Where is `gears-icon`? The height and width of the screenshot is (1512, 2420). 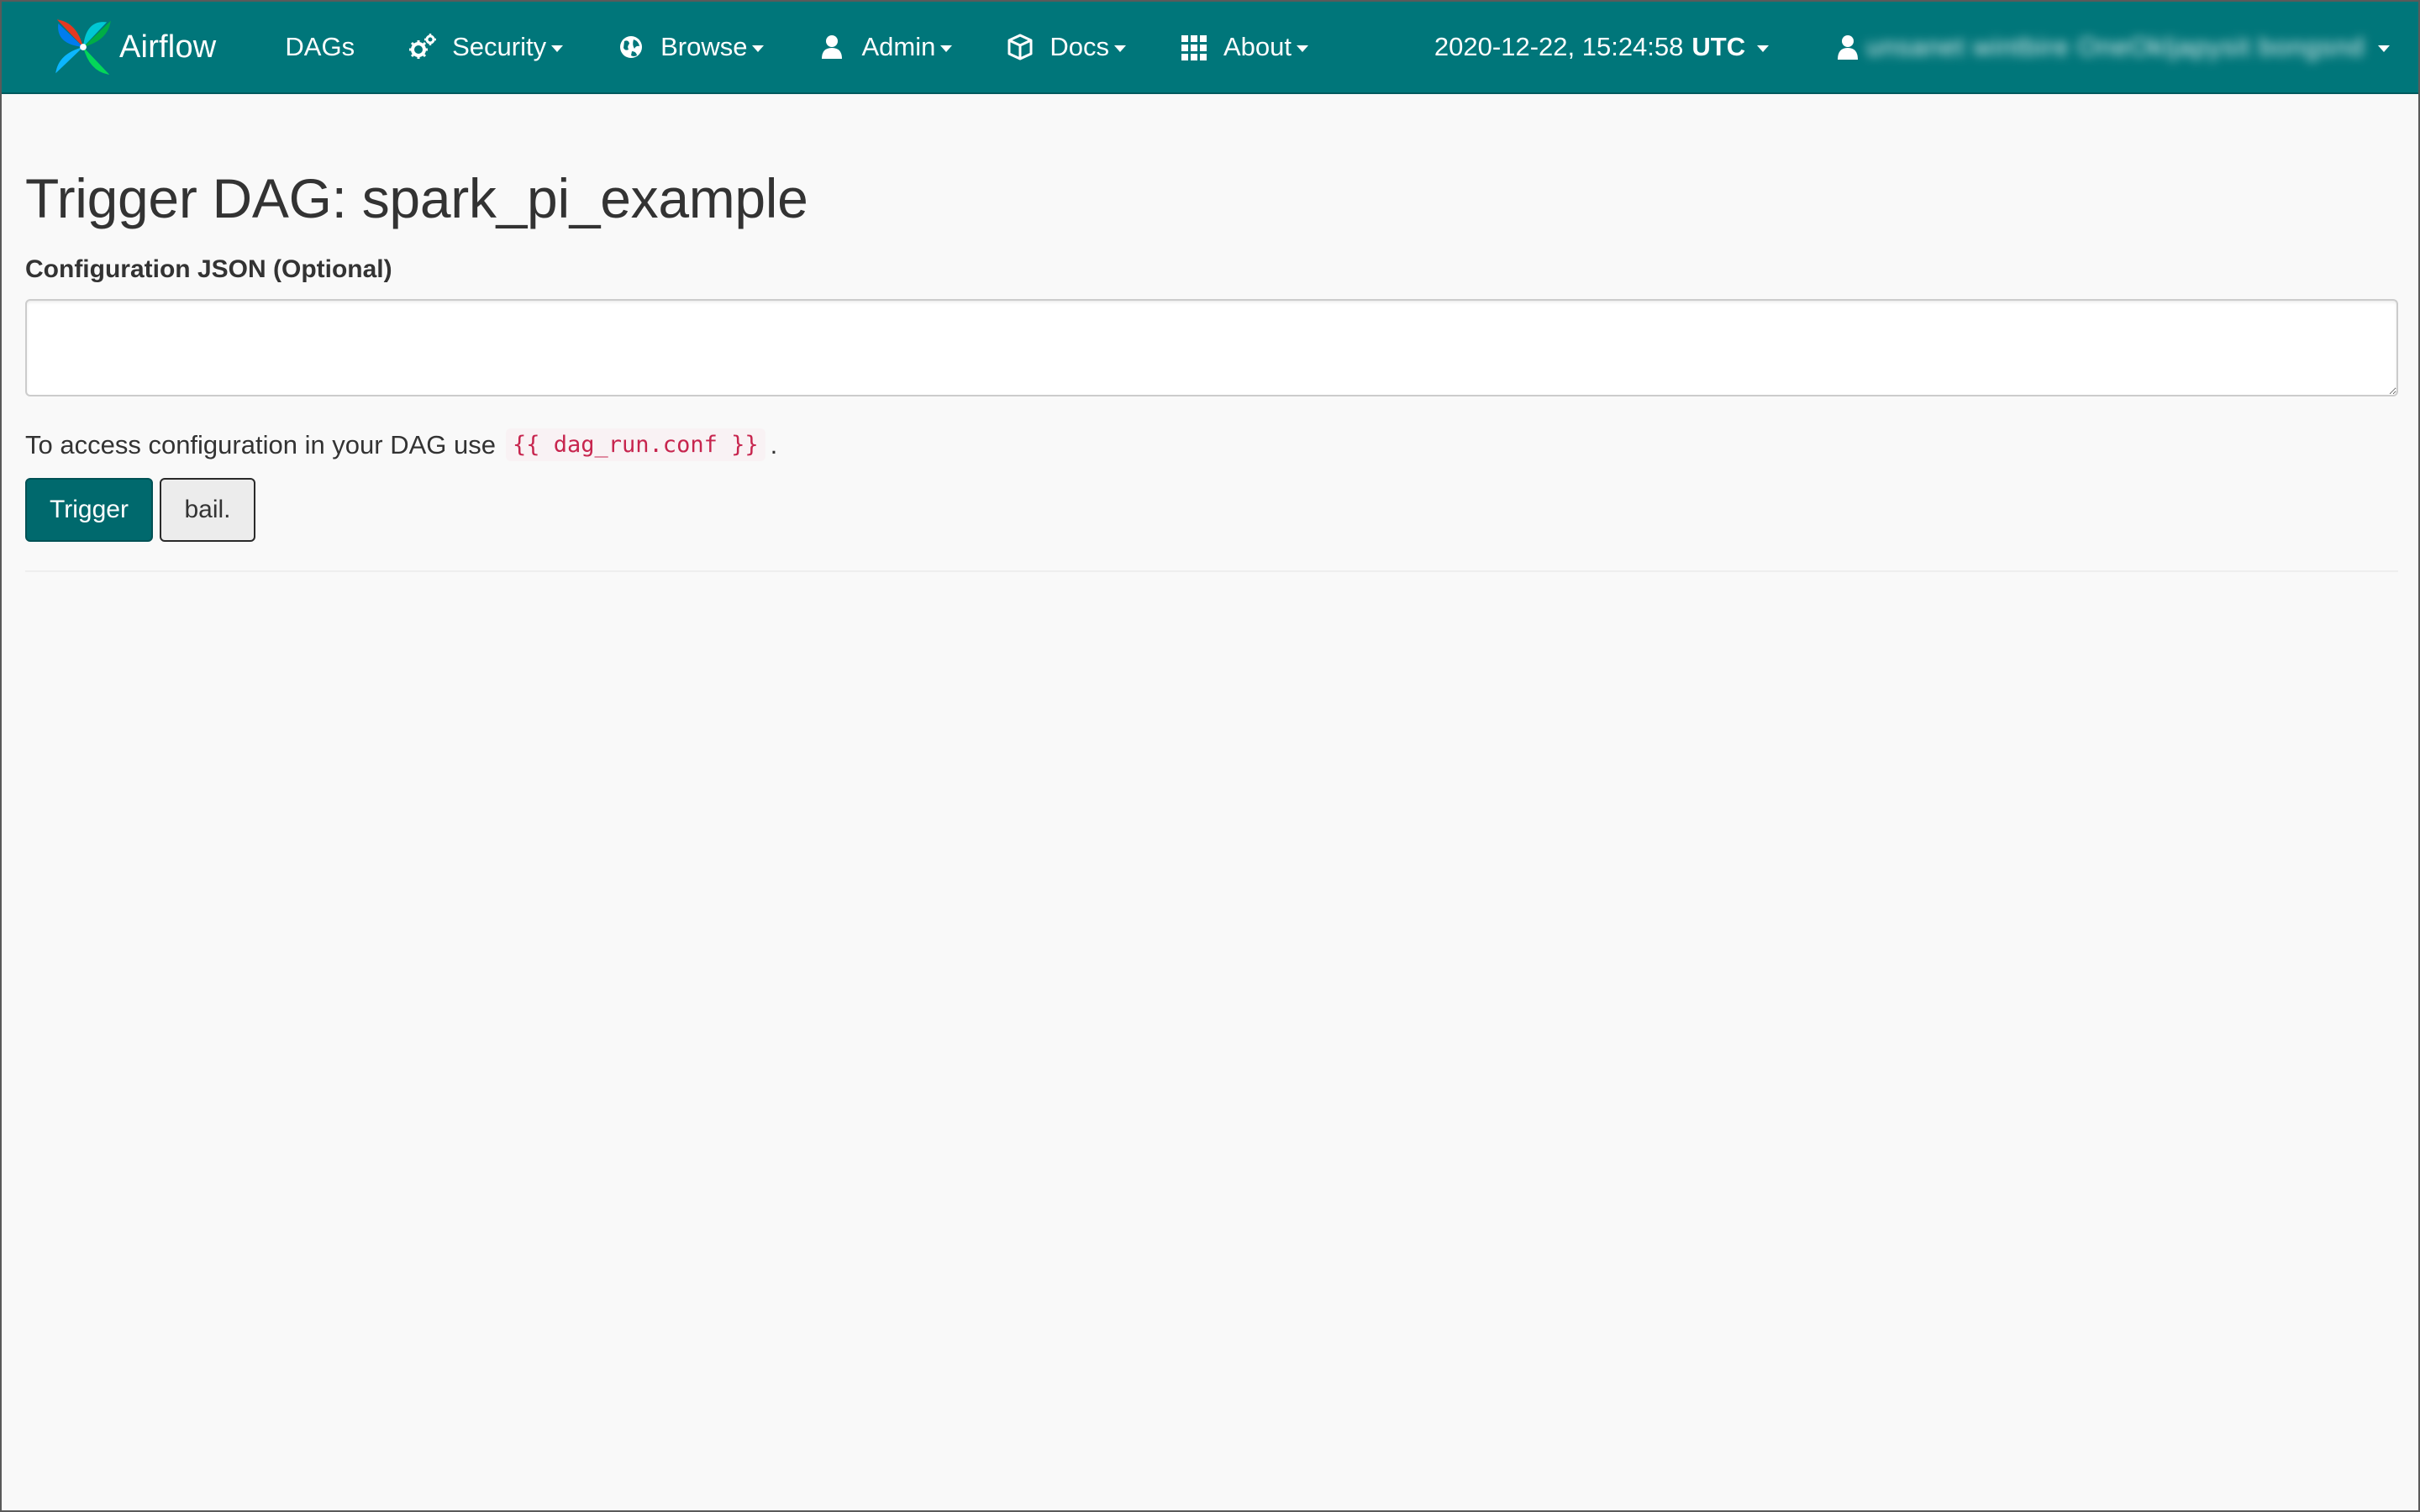 gears-icon is located at coordinates (423, 46).